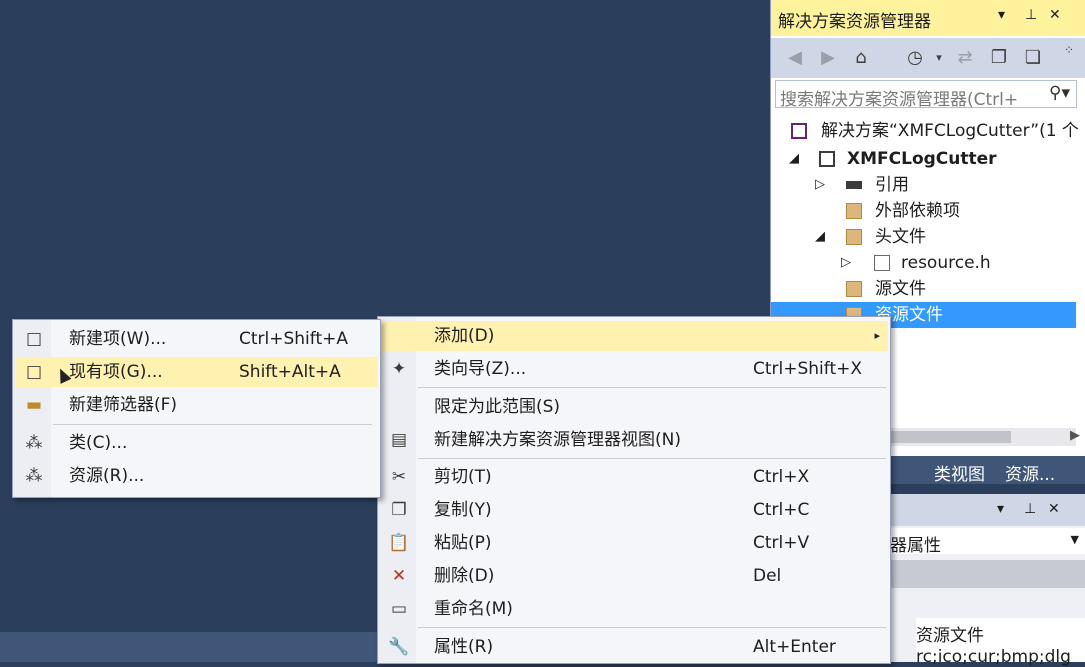 The image size is (1085, 667). I want to click on existing-item-icon: □, so click(34, 372).